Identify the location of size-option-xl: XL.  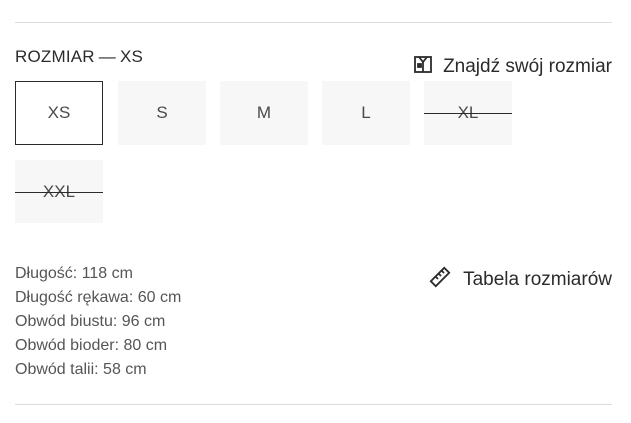
(468, 113).